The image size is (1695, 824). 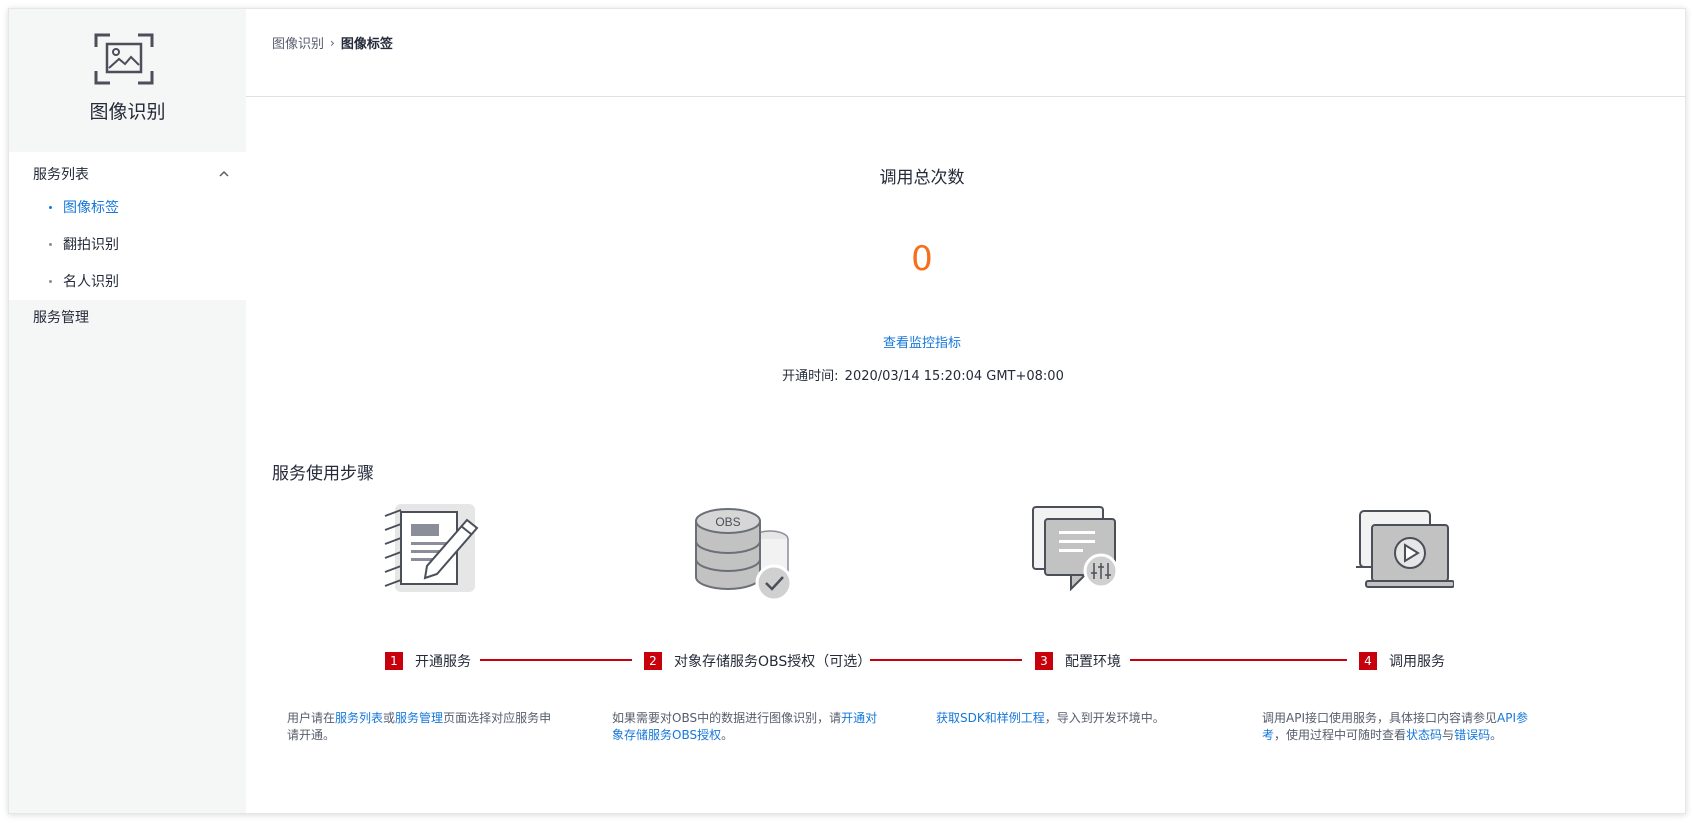 I want to click on step-4: 4 调用服务, so click(x=1402, y=661).